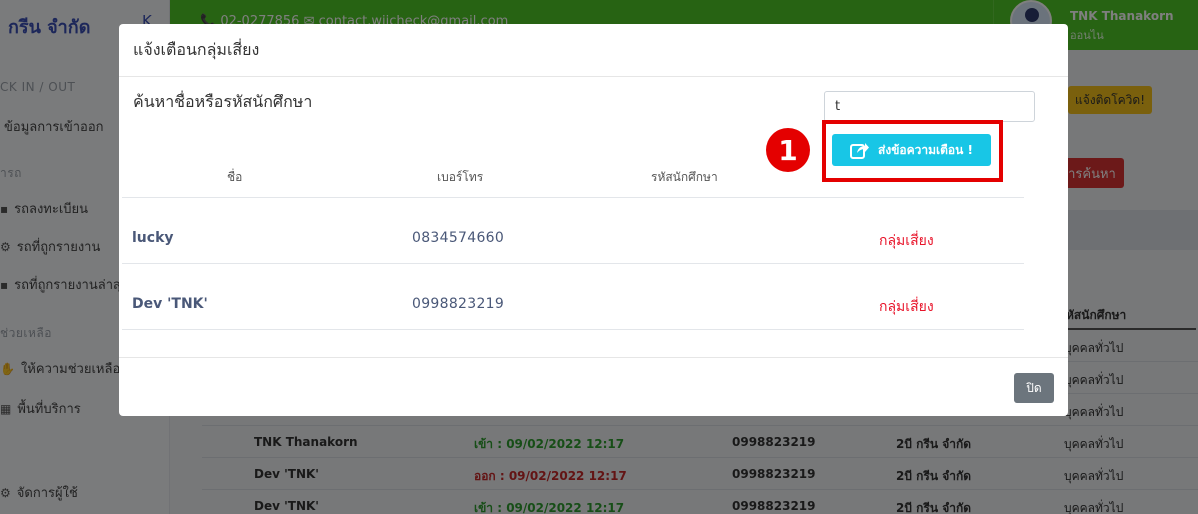 The width and height of the screenshot is (1198, 514). I want to click on send-alert-label: ส่งข้อความเตือน !, so click(925, 149).